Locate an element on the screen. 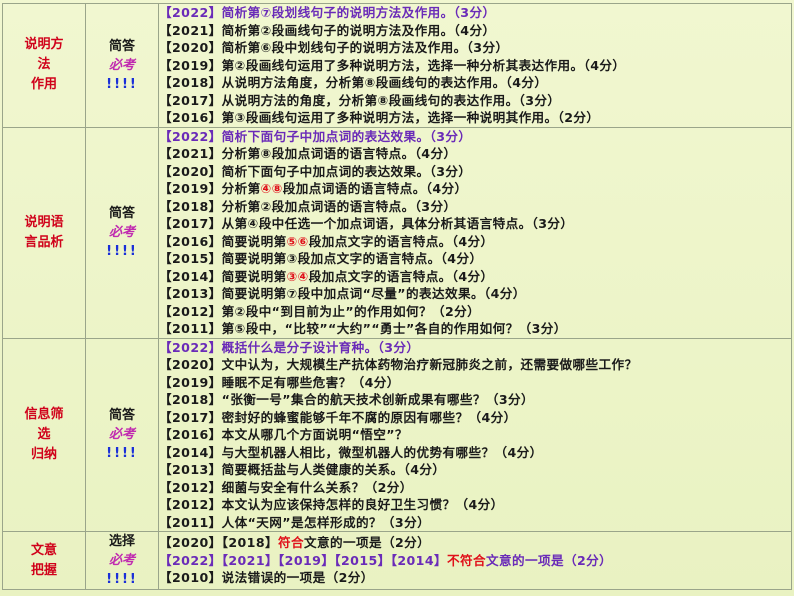  question-item: 【2012】本文认为应该保持怎样的良好卫生习惯？（4分） is located at coordinates (475, 505).